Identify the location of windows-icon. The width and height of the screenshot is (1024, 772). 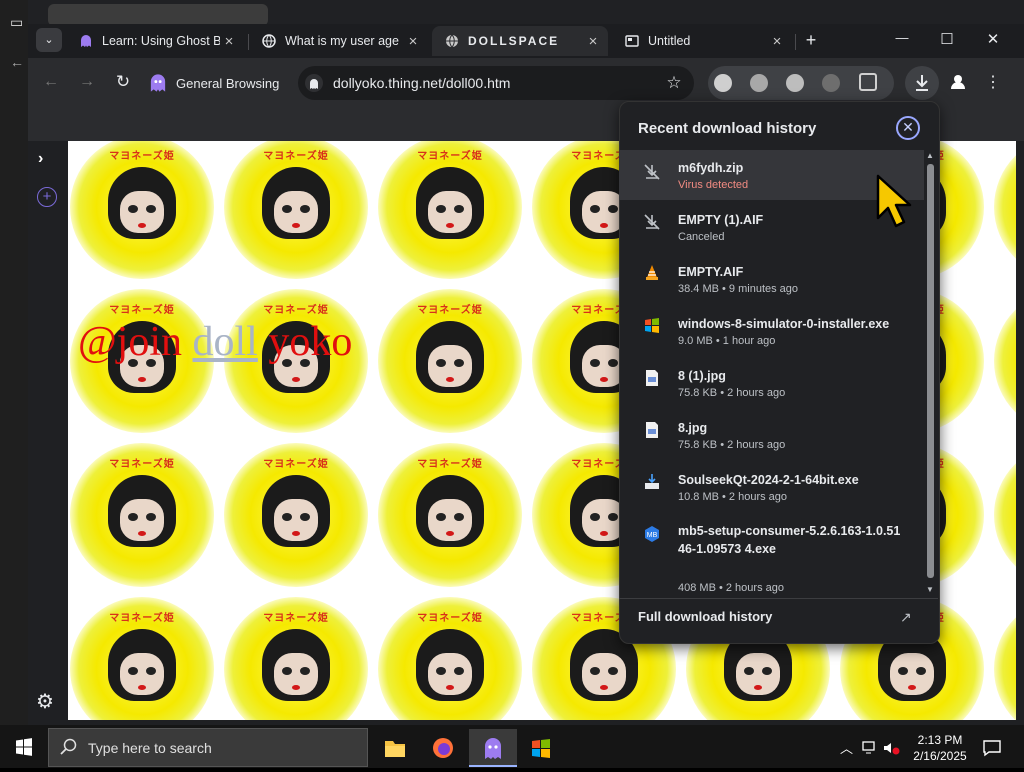
(652, 326).